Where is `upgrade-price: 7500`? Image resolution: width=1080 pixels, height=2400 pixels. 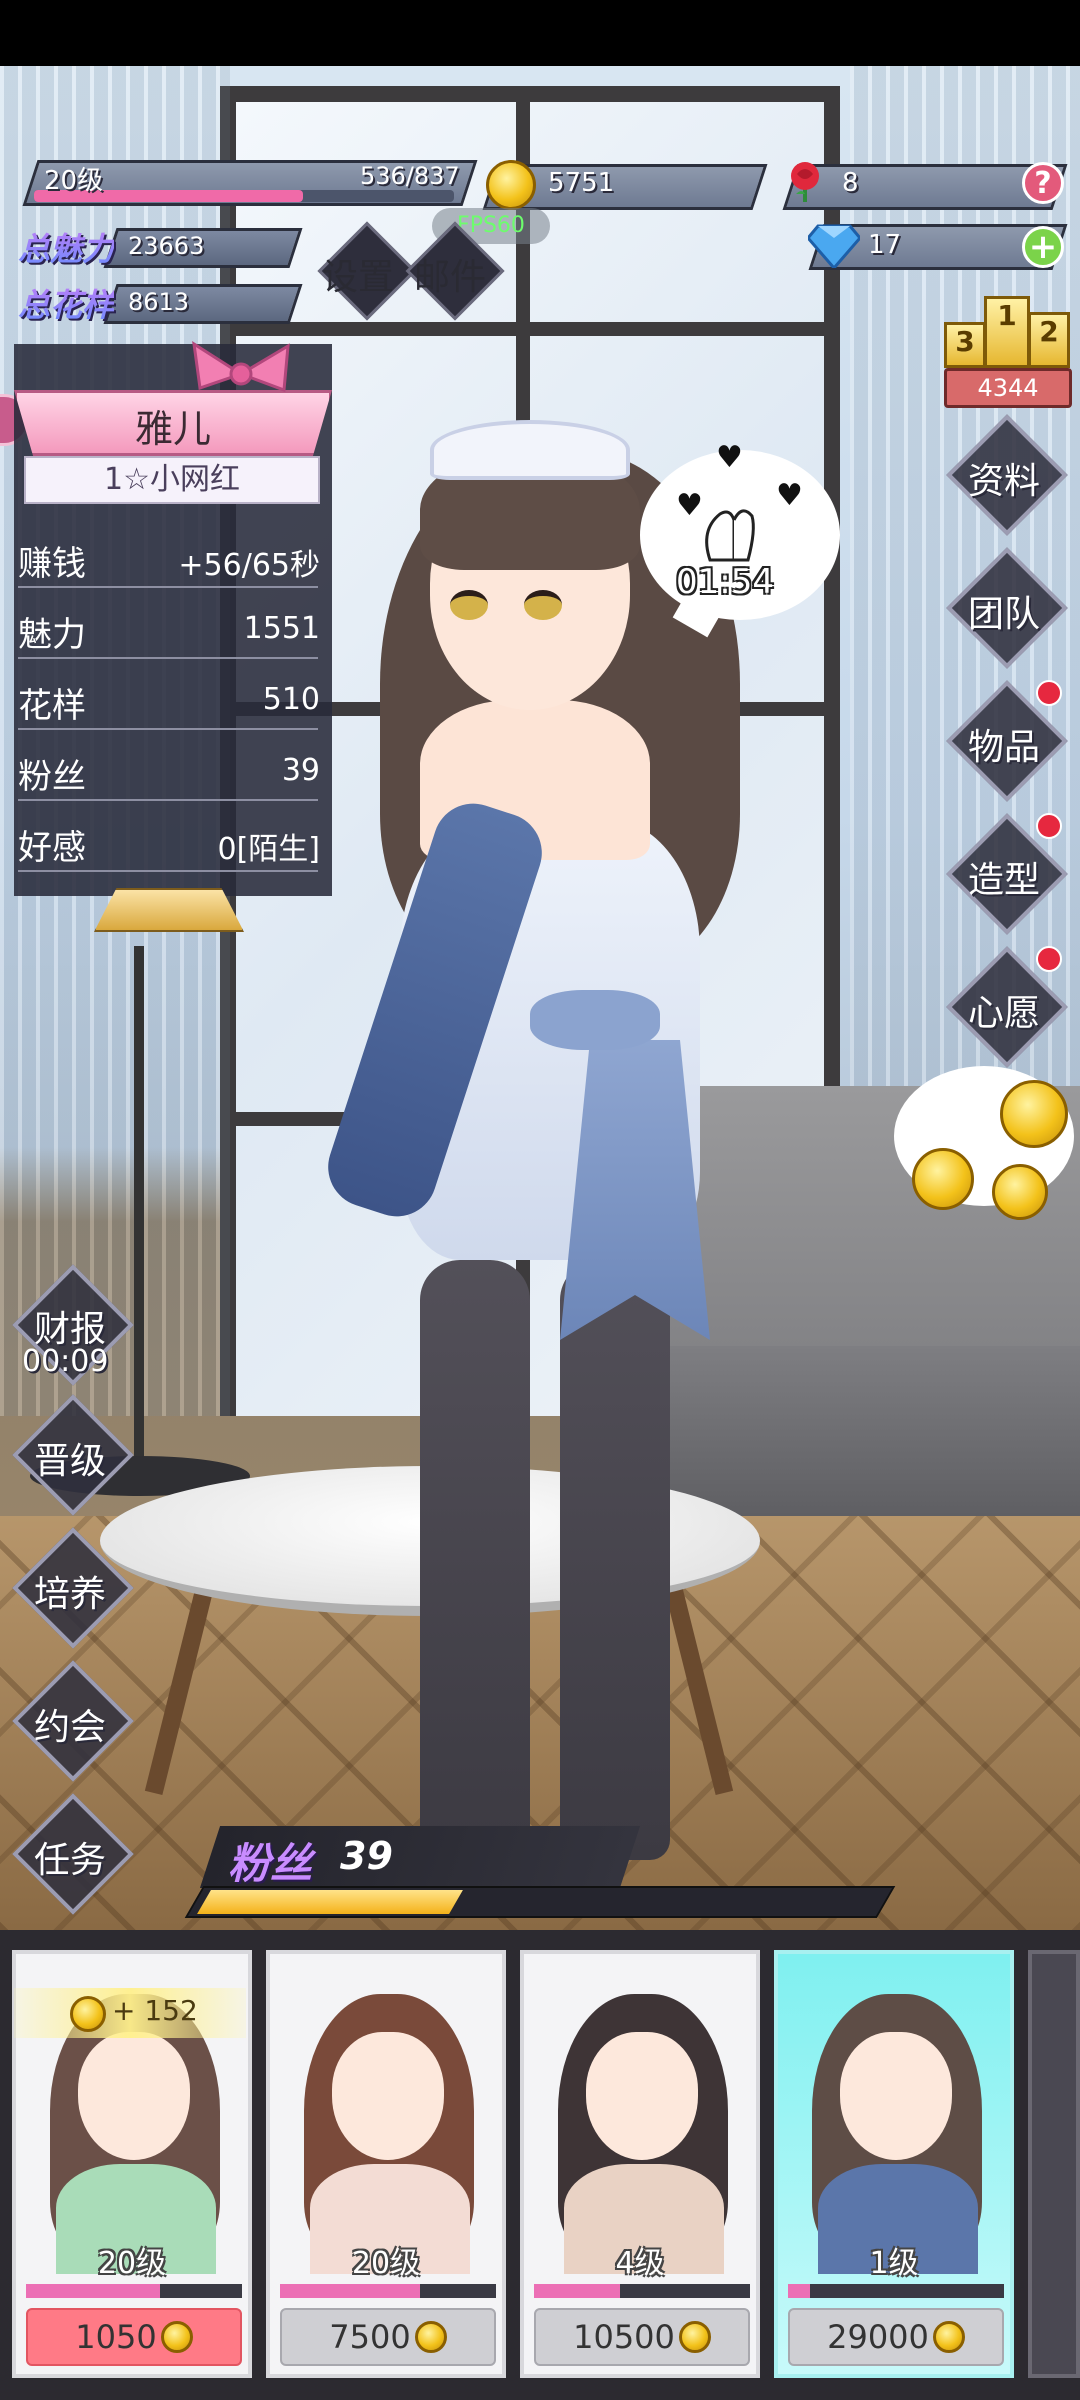 upgrade-price: 7500 is located at coordinates (370, 2337).